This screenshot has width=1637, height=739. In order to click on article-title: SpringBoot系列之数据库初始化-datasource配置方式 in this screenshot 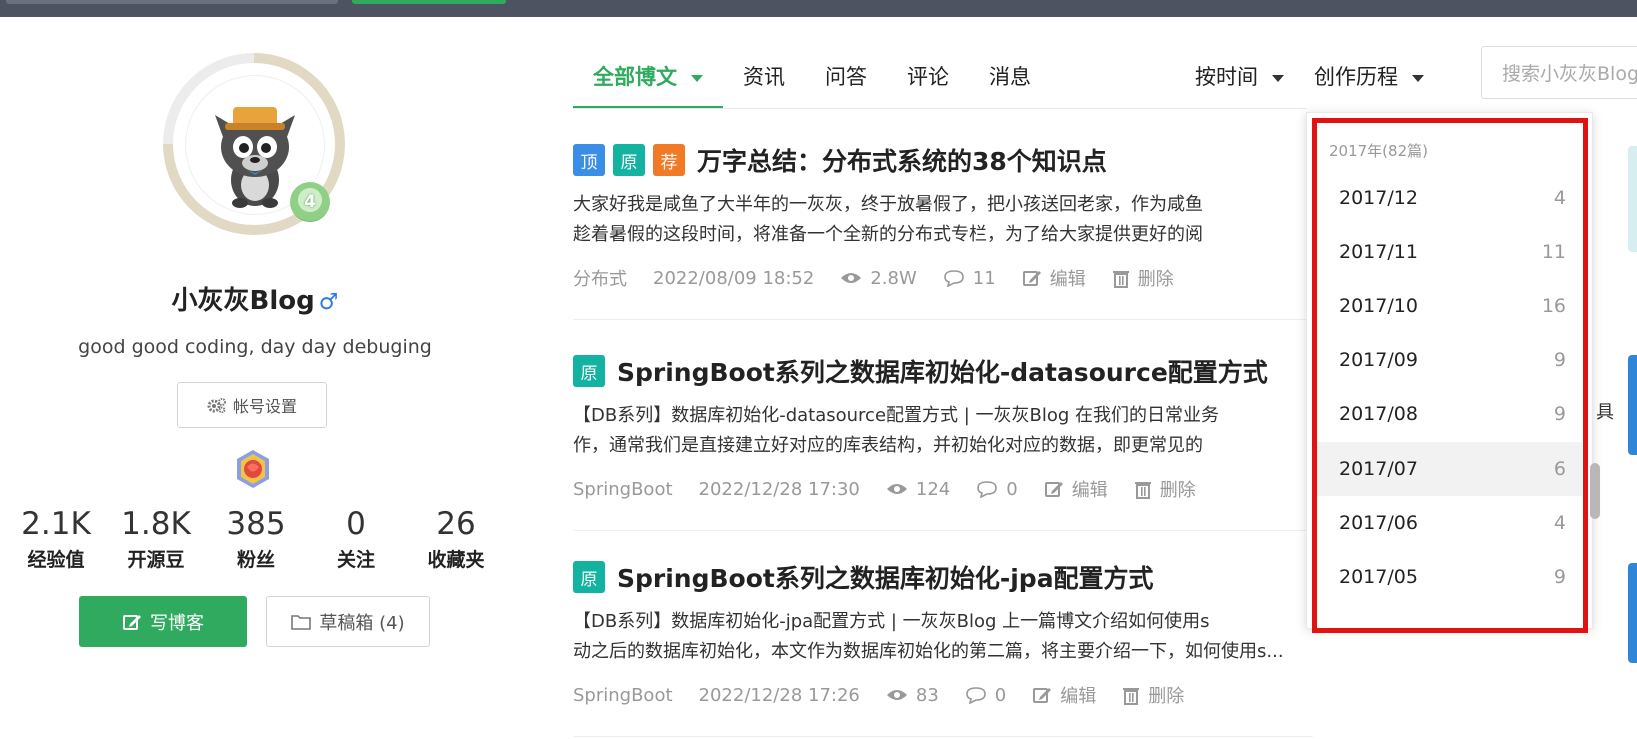, I will do `click(942, 371)`.